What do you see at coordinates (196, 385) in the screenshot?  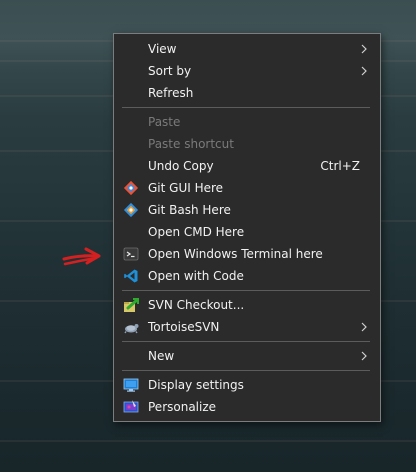 I see `menu-item-label: Display settings` at bounding box center [196, 385].